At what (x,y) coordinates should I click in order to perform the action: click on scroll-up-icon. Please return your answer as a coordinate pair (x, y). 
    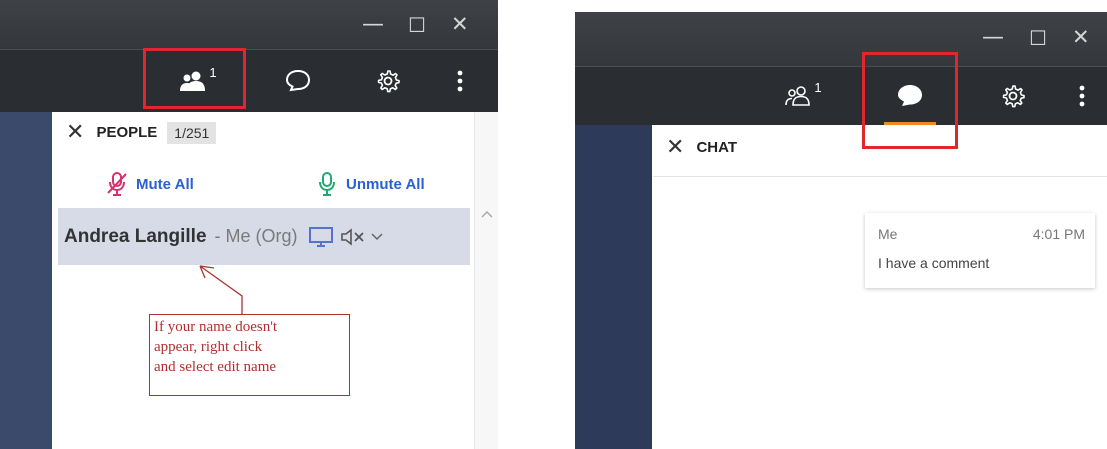
    Looking at the image, I should click on (487, 214).